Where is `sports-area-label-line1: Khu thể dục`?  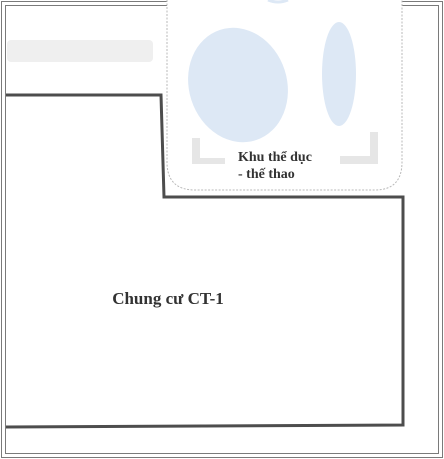 sports-area-label-line1: Khu thể dục is located at coordinates (275, 157).